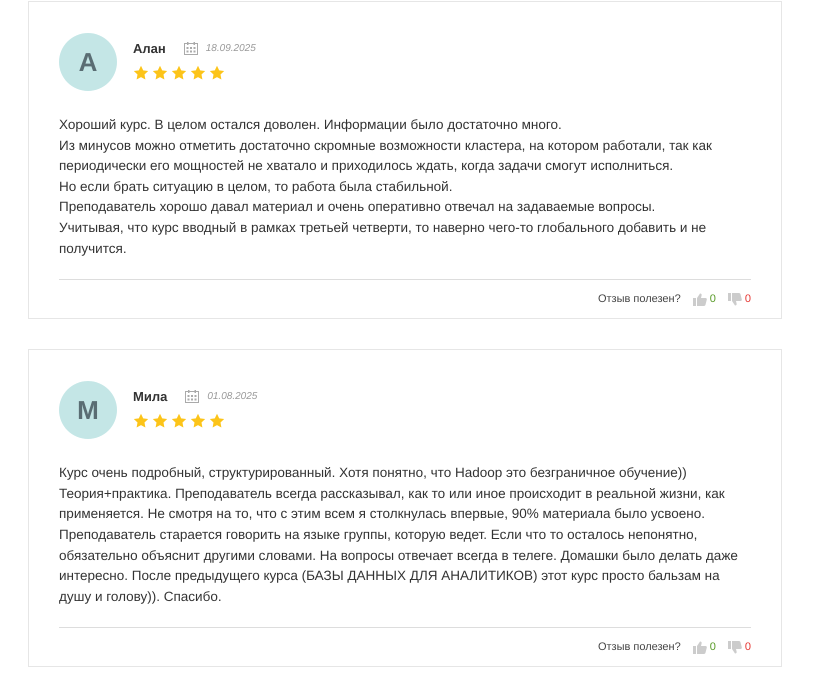 The width and height of the screenshot is (834, 684). What do you see at coordinates (231, 48) in the screenshot?
I see `review-date: 18.09.2025` at bounding box center [231, 48].